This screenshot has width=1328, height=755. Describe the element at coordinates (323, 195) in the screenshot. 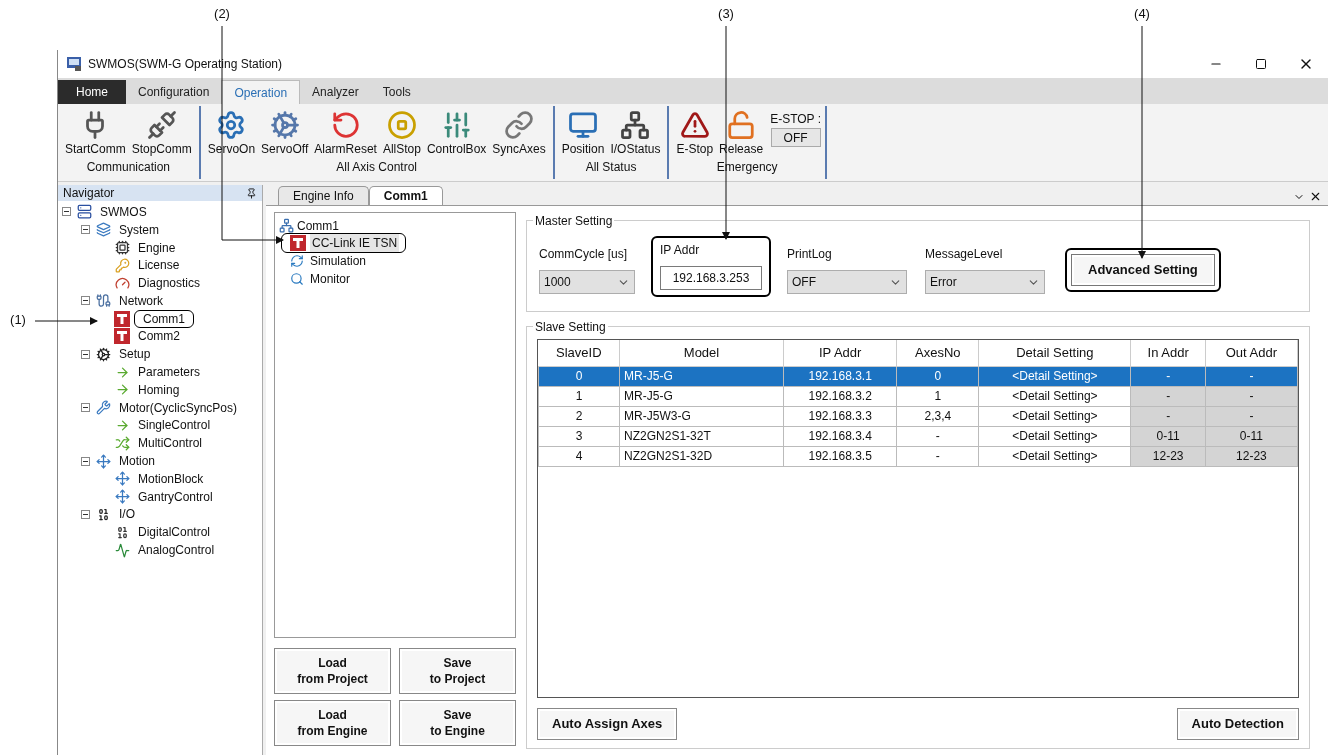

I see `document-tab: Engine Info` at that location.